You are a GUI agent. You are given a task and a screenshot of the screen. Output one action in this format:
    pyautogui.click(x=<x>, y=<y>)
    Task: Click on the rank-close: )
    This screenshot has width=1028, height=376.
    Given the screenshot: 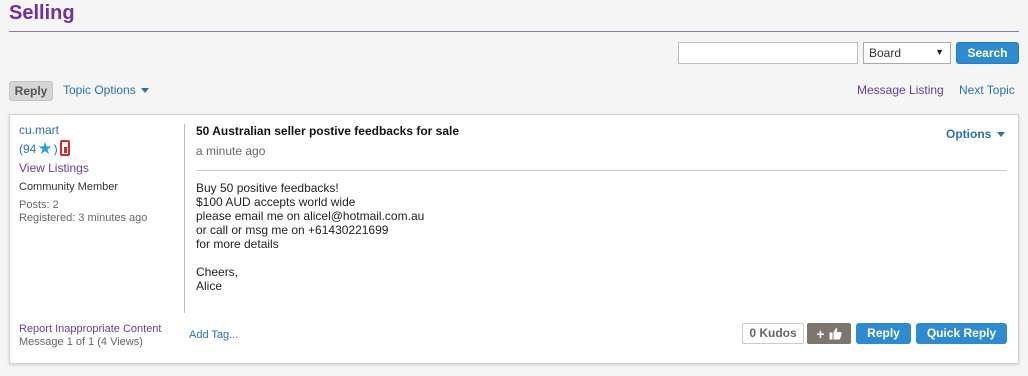 What is the action you would take?
    pyautogui.click(x=55, y=149)
    